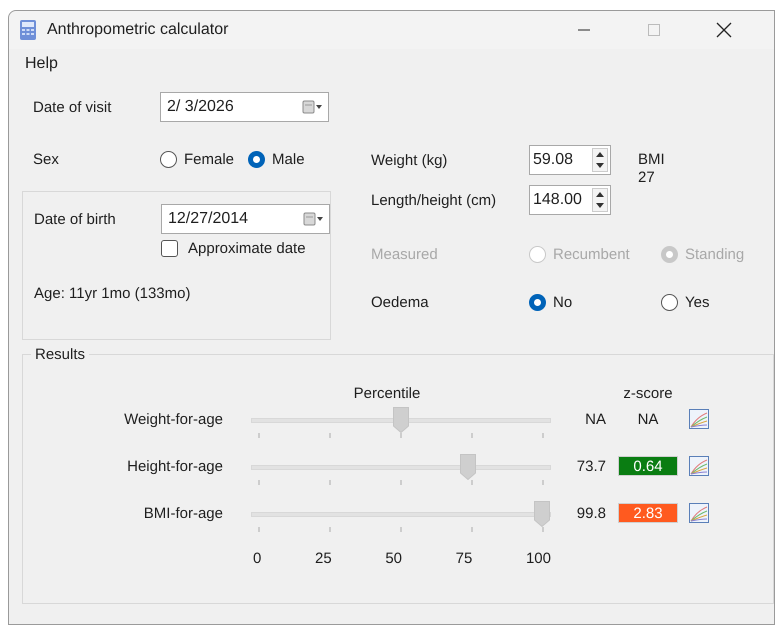  Describe the element at coordinates (183, 513) in the screenshot. I see `row-label: BMI-for-age` at that location.